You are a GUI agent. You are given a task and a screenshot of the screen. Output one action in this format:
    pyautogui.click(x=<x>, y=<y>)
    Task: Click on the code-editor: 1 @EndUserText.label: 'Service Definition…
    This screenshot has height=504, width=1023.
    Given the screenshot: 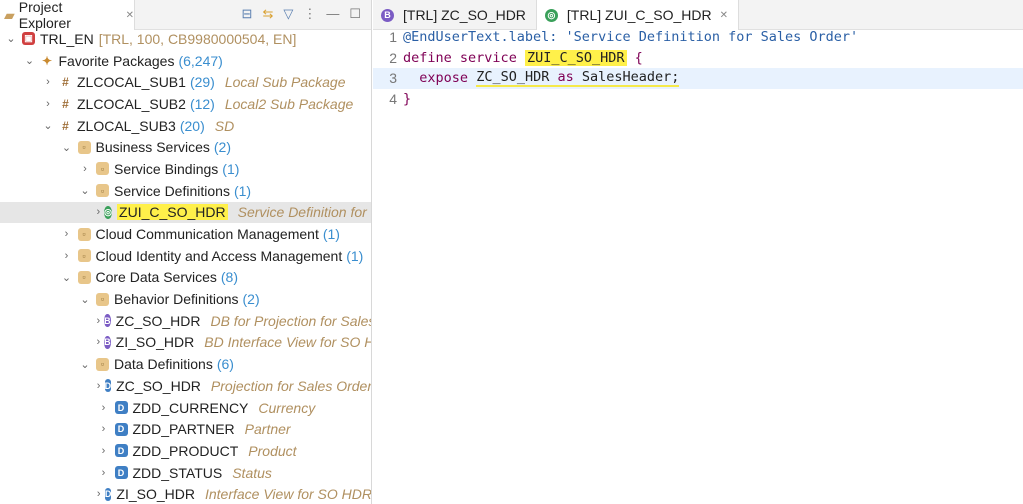 What is the action you would take?
    pyautogui.click(x=698, y=68)
    